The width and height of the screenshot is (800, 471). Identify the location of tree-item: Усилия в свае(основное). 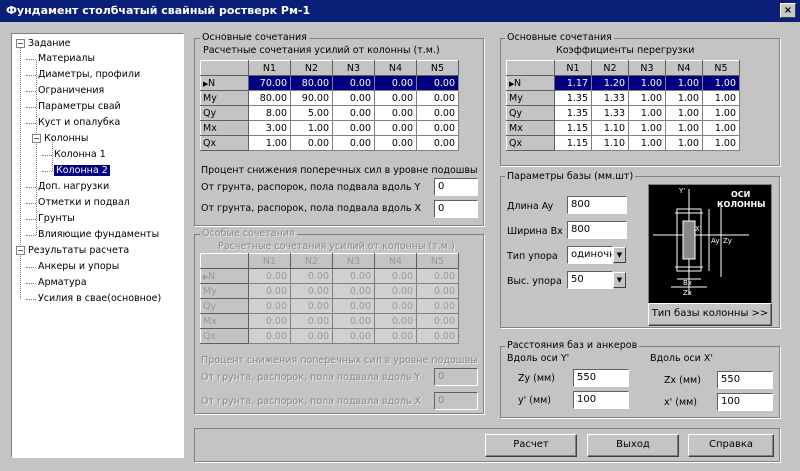
(99, 298).